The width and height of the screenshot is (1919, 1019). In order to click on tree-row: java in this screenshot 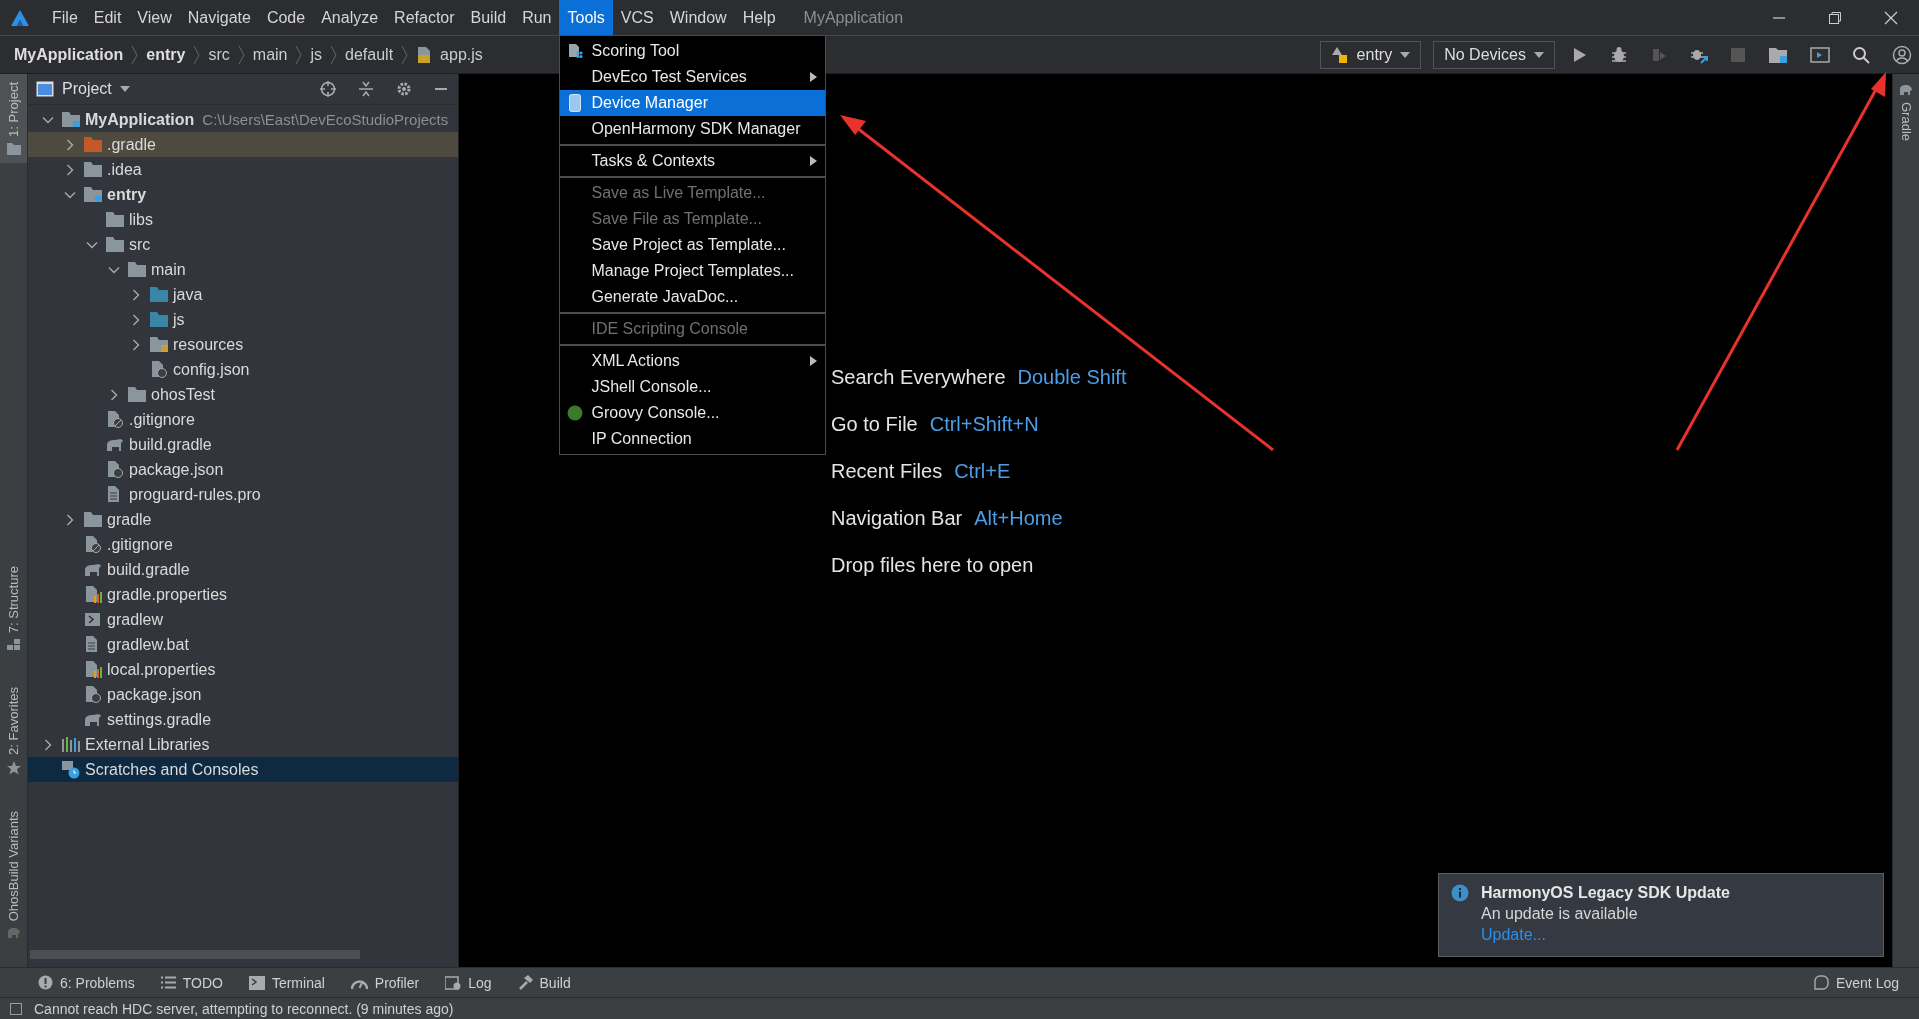, I will do `click(243, 294)`.